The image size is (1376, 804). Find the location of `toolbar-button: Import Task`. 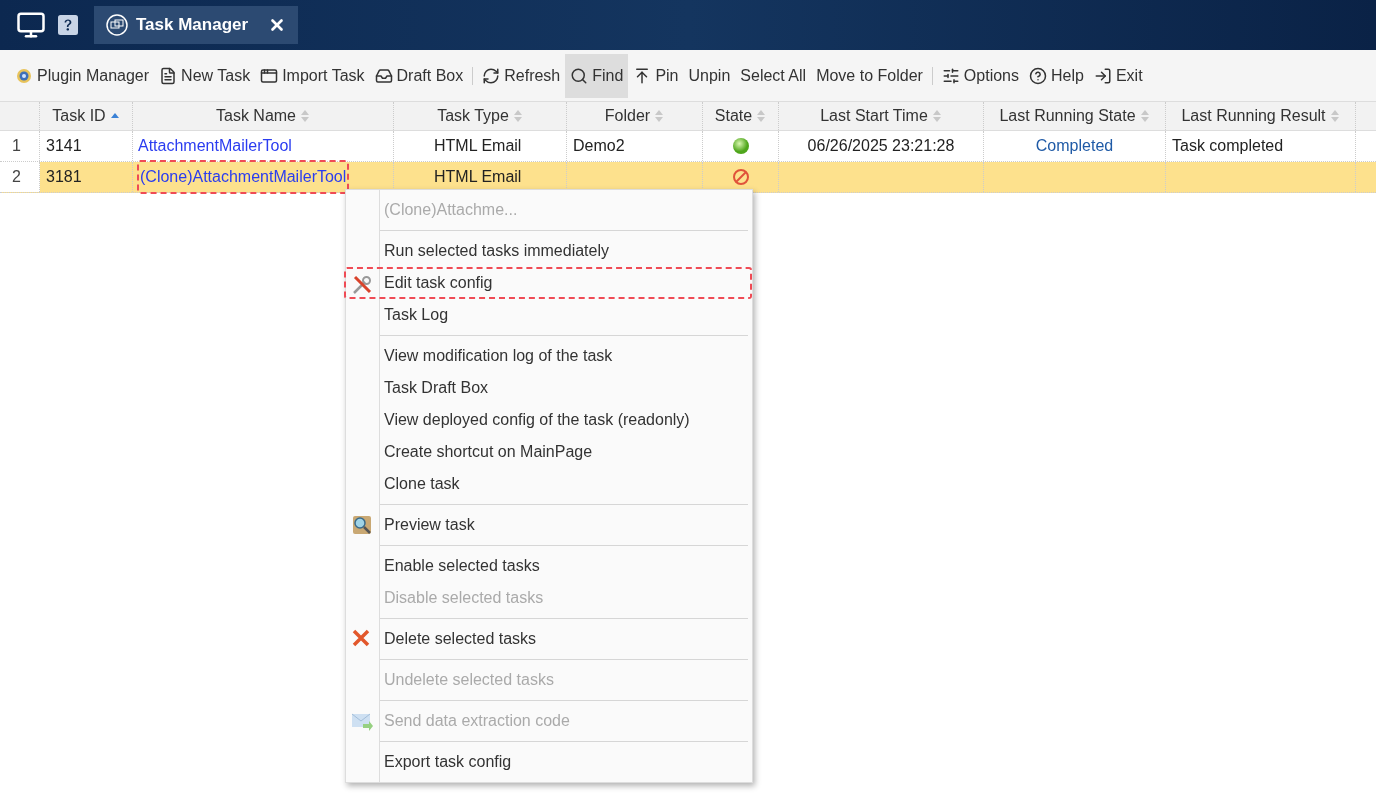

toolbar-button: Import Task is located at coordinates (312, 75).